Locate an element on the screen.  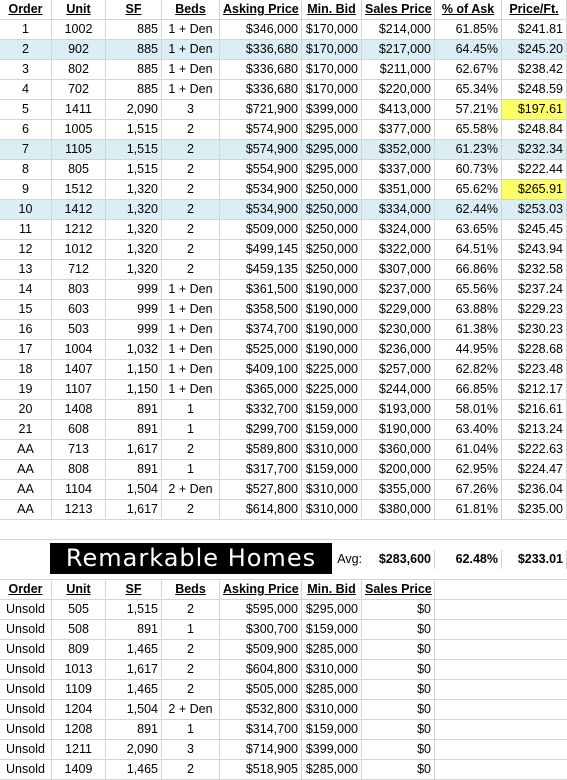
sold-table-cell: 61.04% is located at coordinates (468, 449).